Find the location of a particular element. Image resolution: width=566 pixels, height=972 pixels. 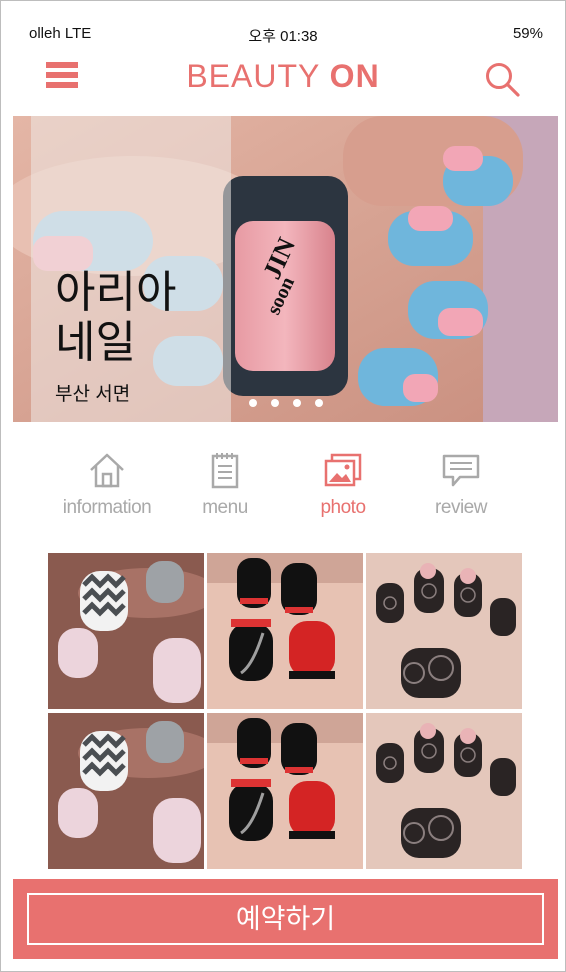

tab-menu: menu is located at coordinates (225, 485).